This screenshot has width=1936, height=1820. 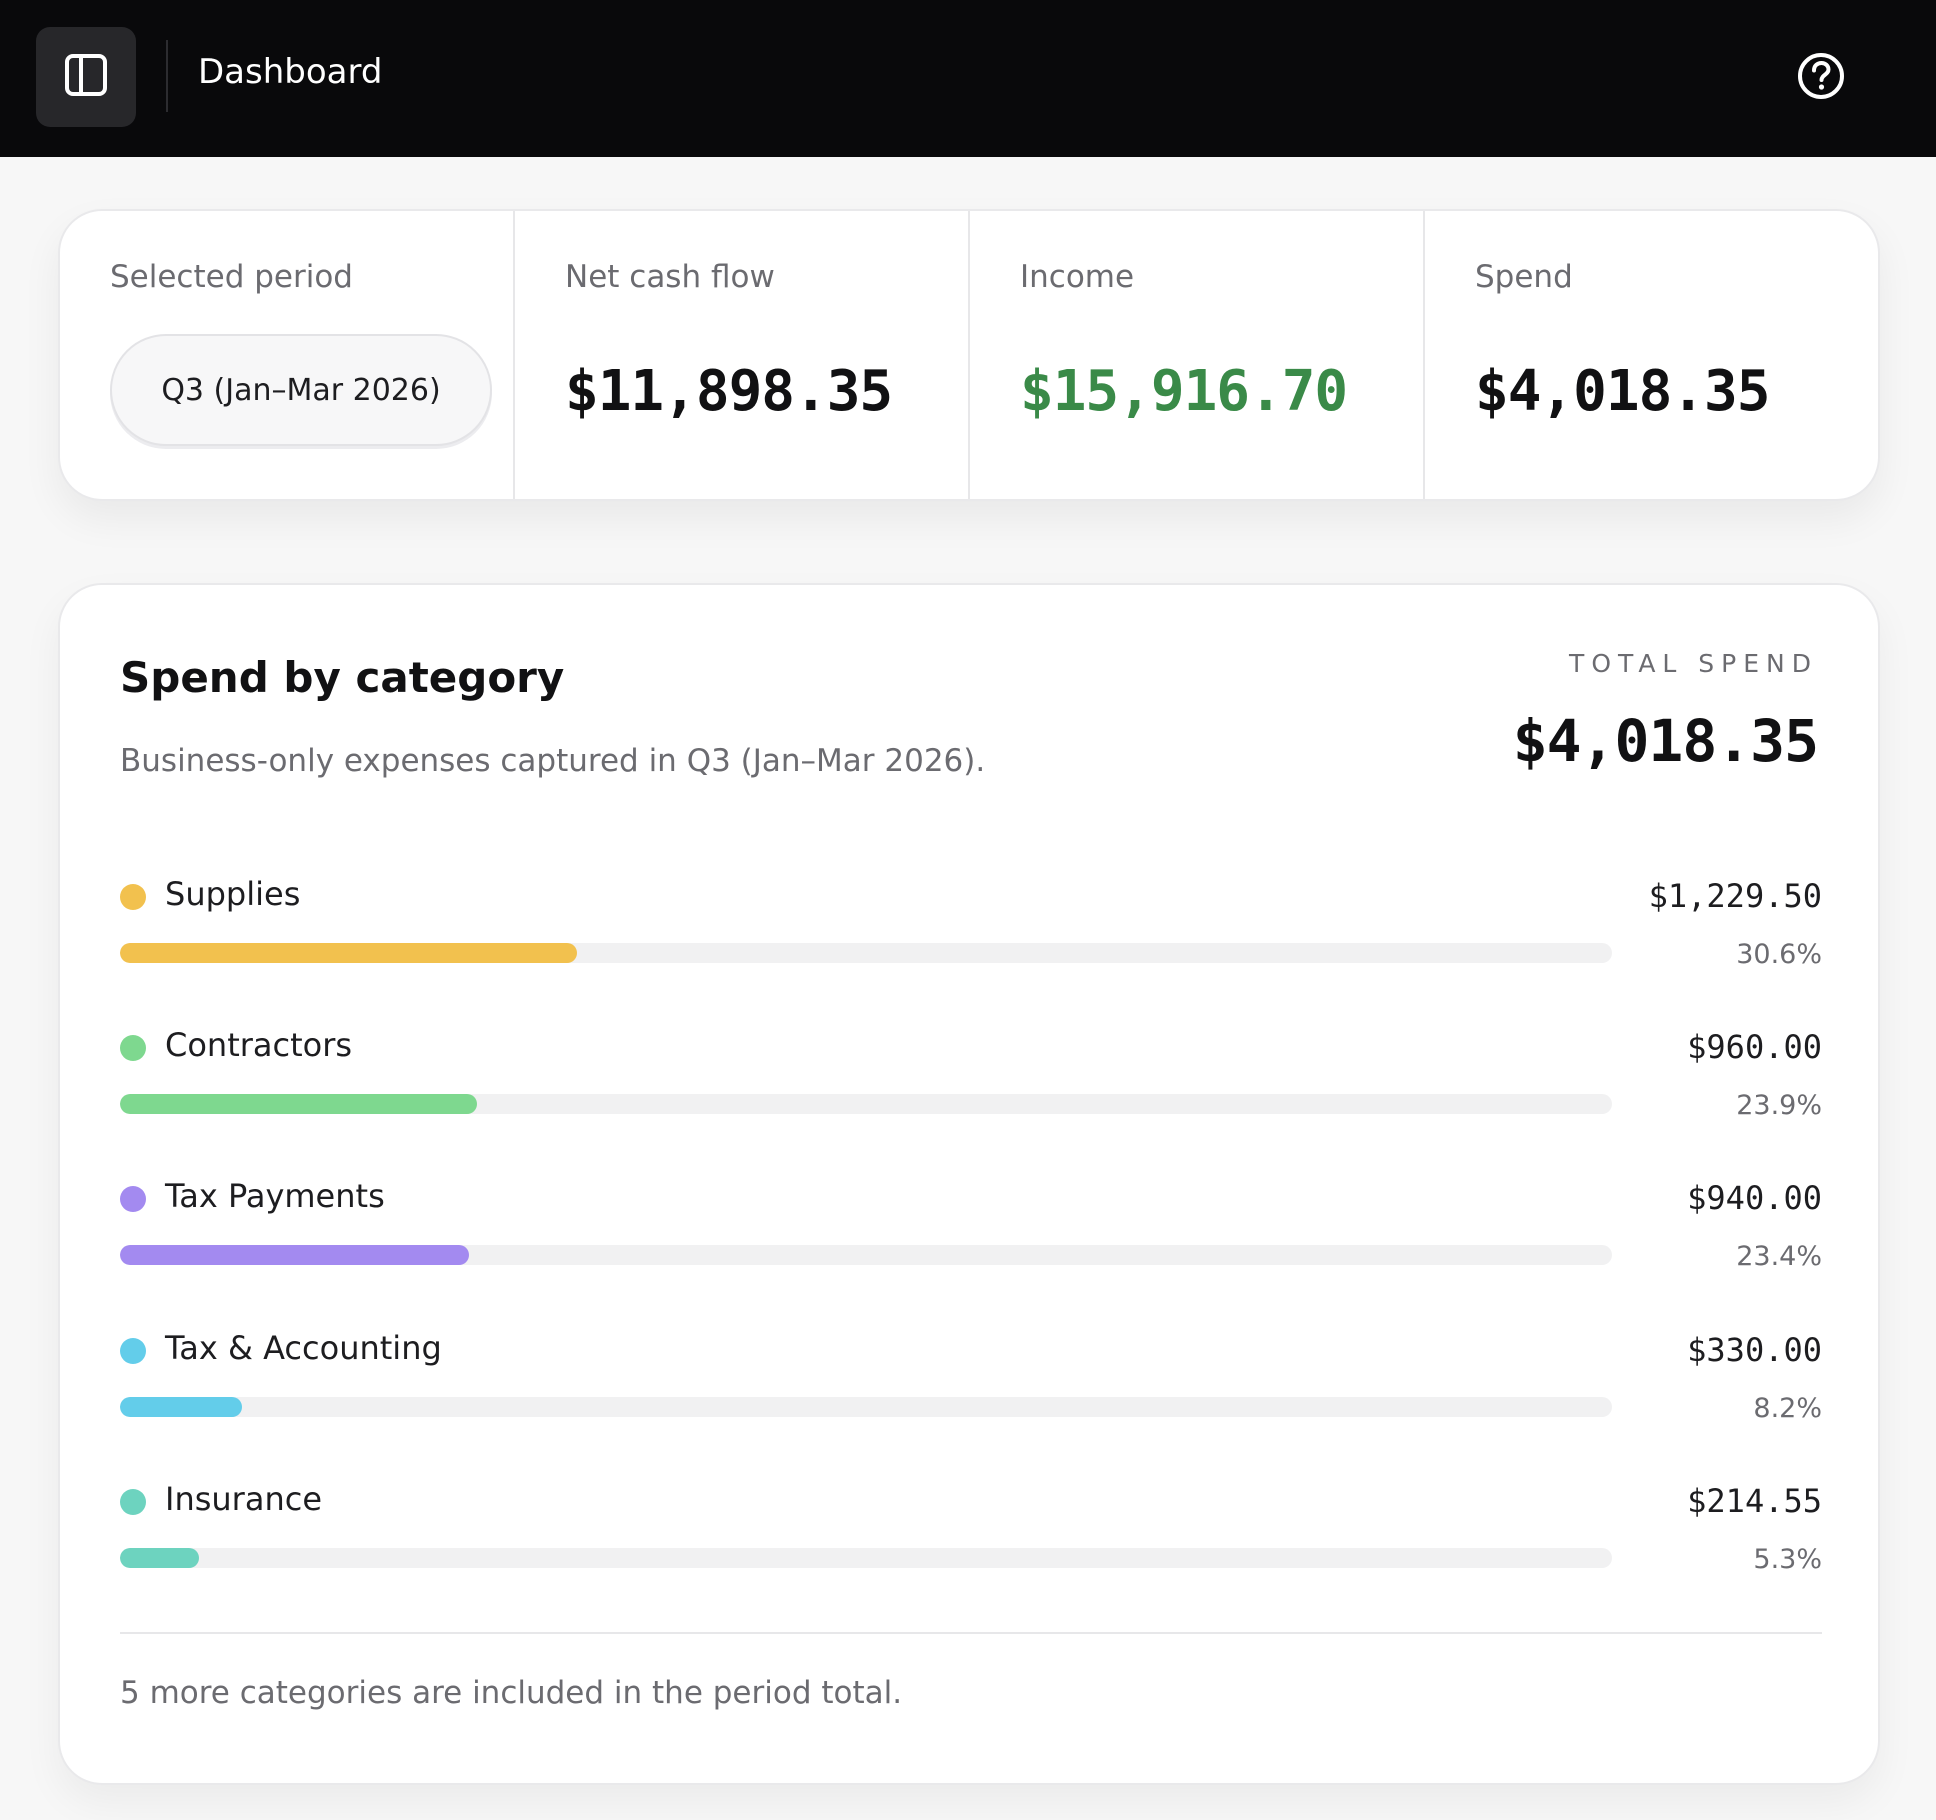 I want to click on period-selector-button: Q3 (Jan–Mar 2026), so click(x=301, y=390).